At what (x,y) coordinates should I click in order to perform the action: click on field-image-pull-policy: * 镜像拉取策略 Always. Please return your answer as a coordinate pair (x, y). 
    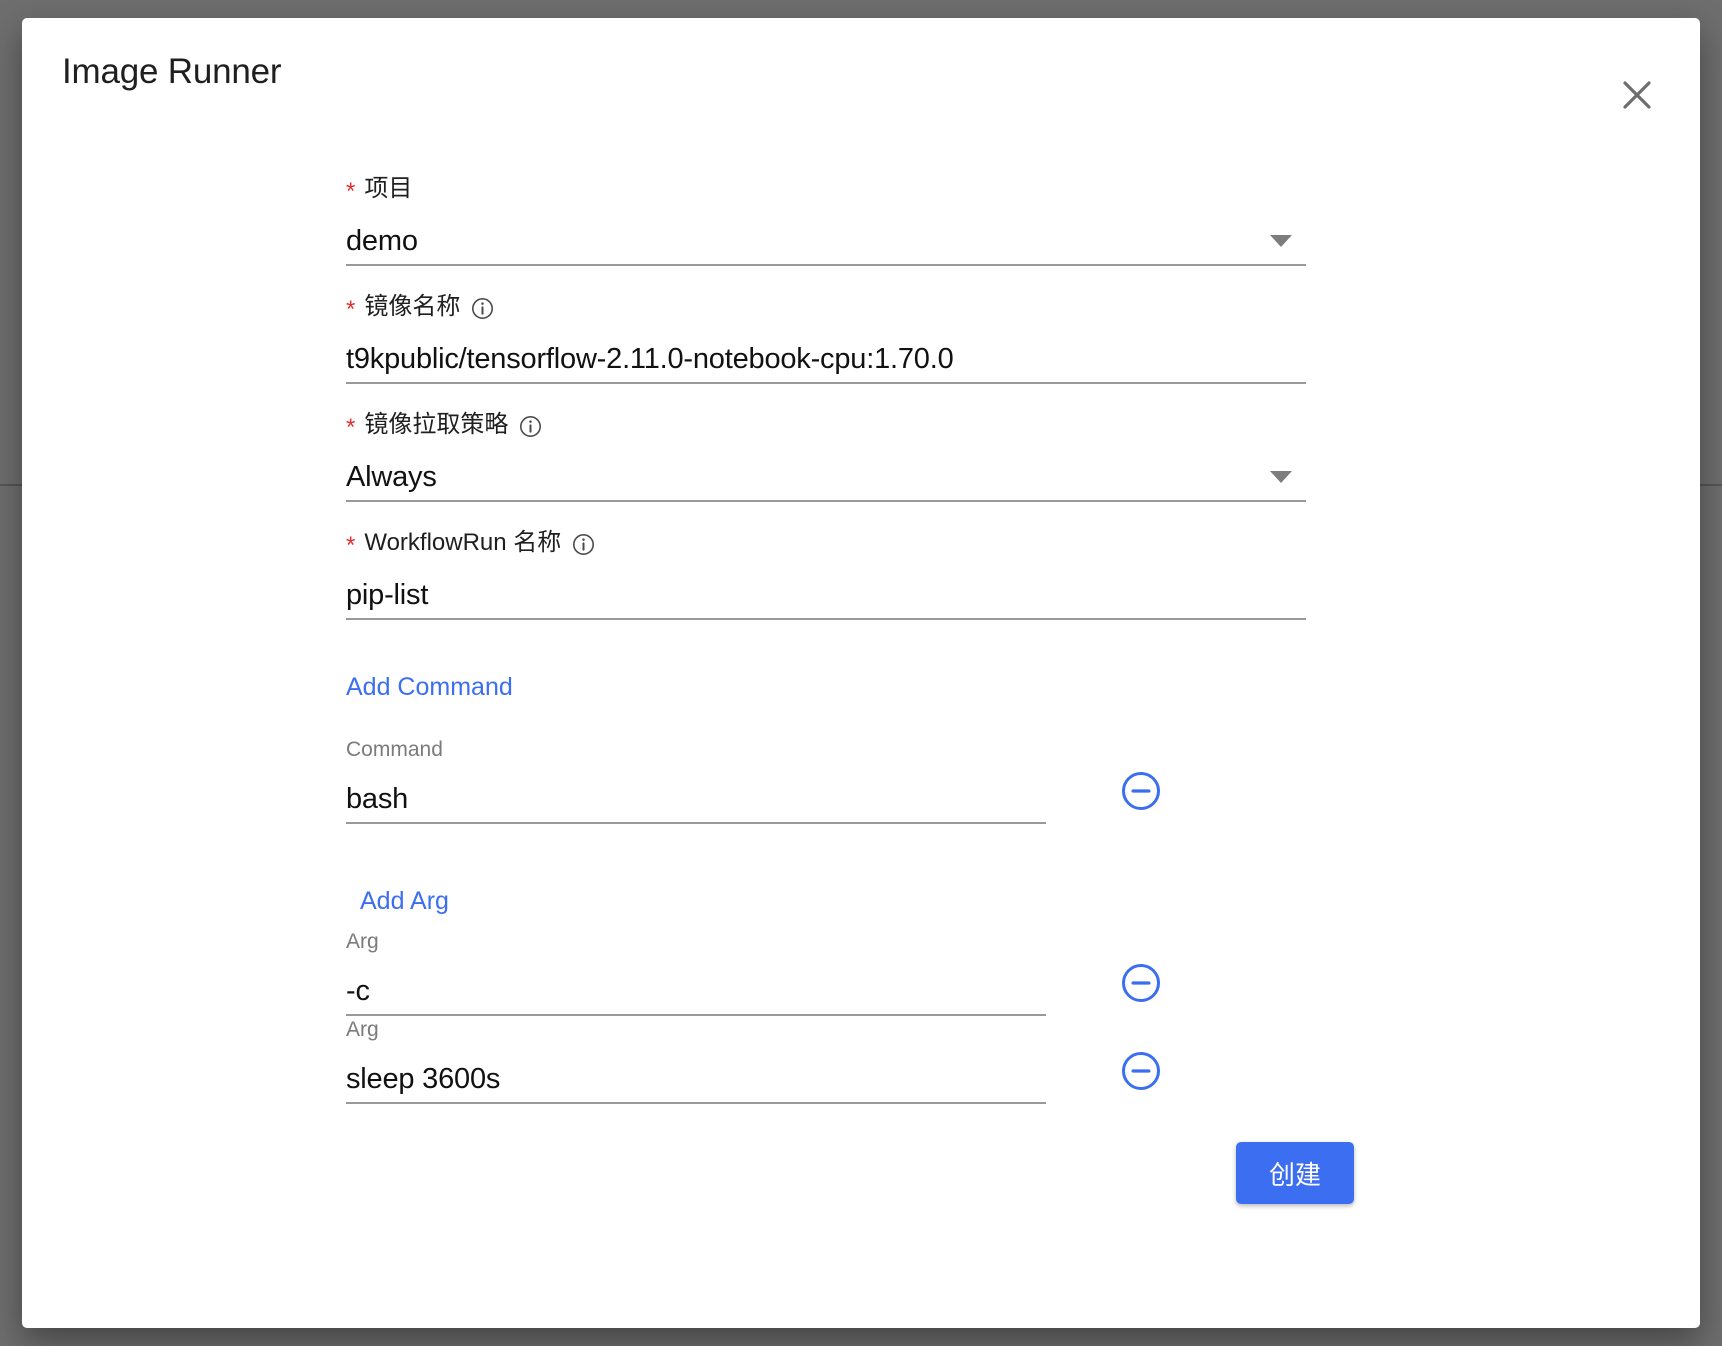
    Looking at the image, I should click on (826, 455).